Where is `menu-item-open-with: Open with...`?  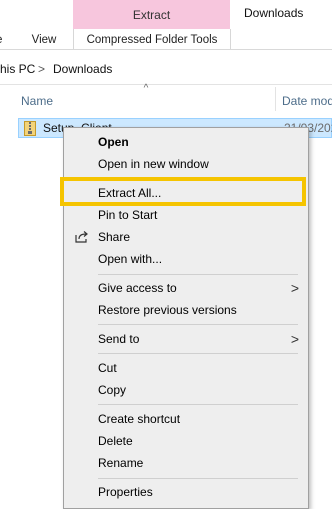
menu-item-open-with: Open with... is located at coordinates (186, 259).